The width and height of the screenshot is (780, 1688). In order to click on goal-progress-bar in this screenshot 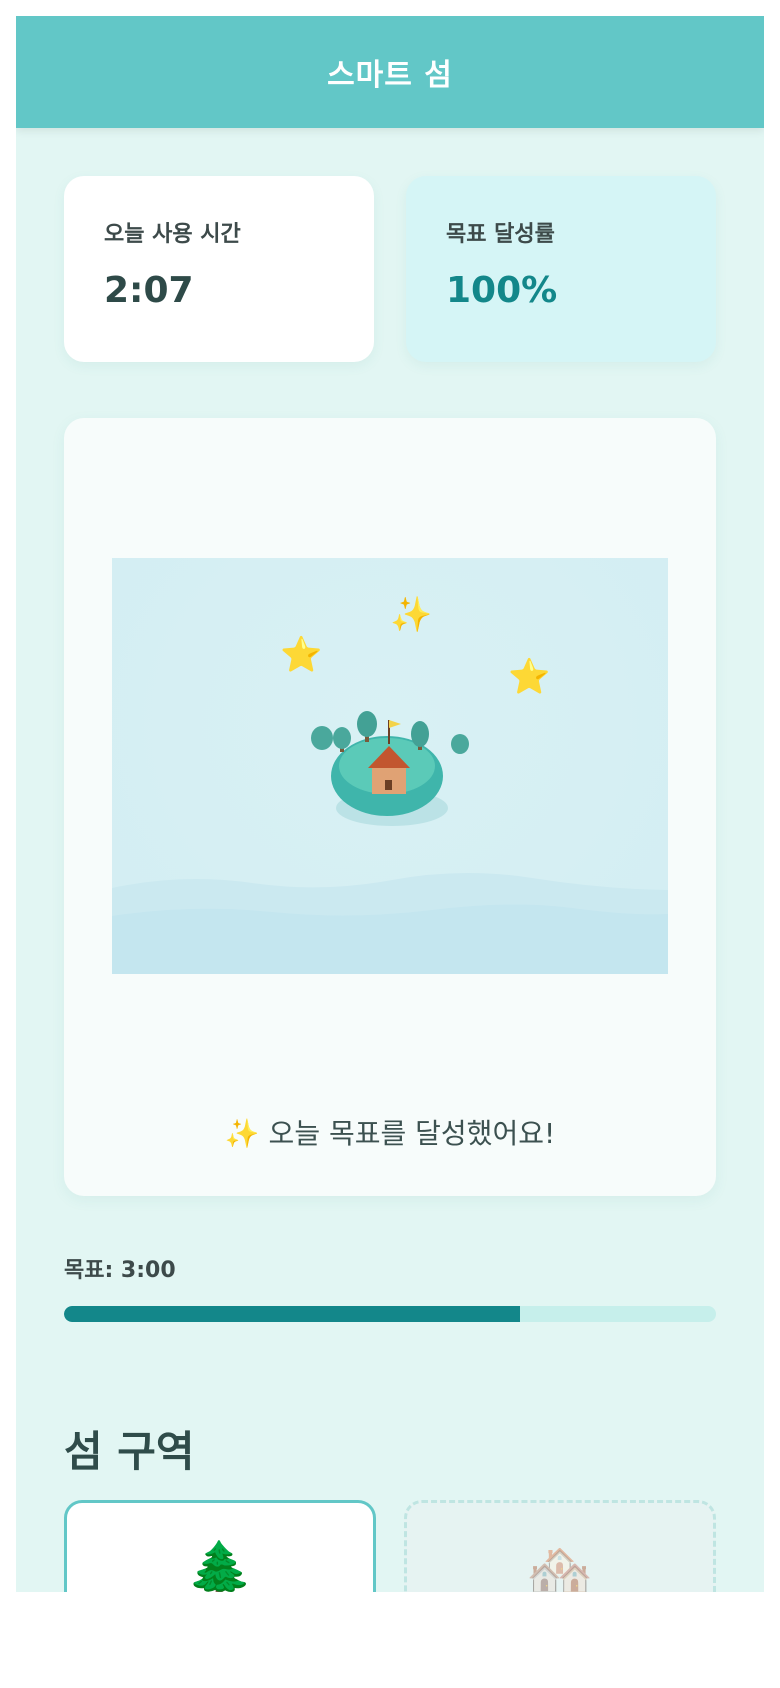, I will do `click(390, 1314)`.